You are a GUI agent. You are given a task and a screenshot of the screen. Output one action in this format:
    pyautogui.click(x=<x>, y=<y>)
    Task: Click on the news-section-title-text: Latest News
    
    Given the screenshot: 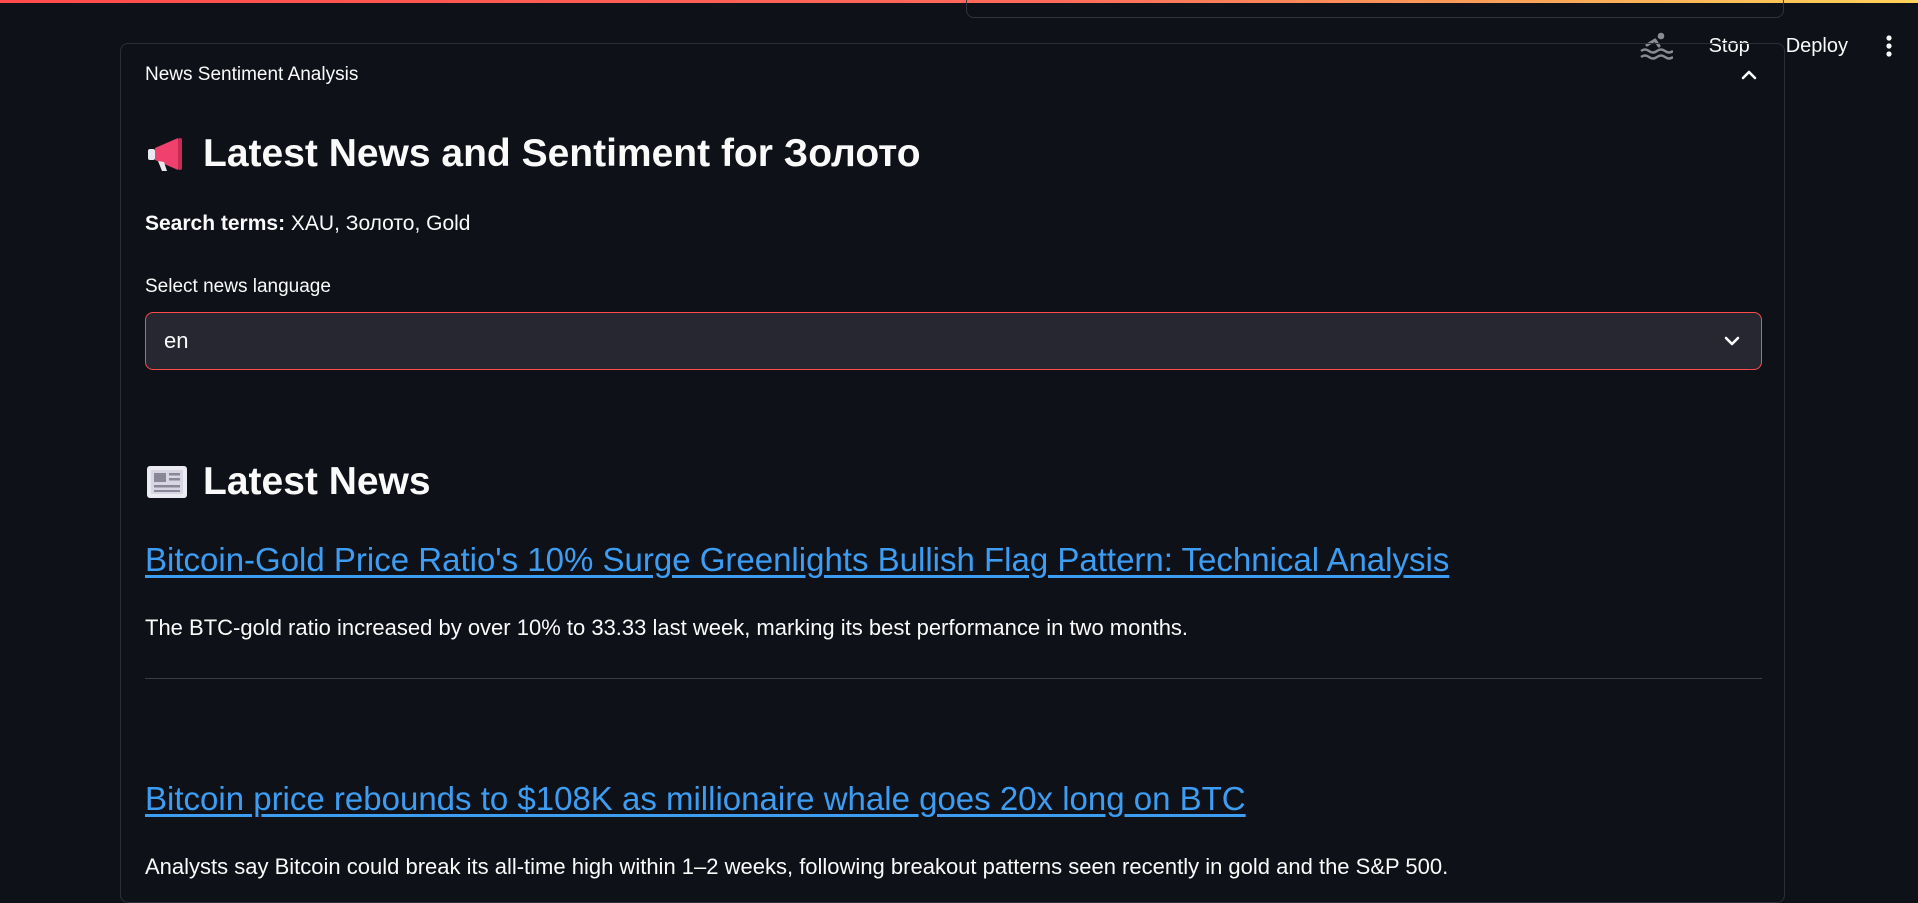 What is the action you would take?
    pyautogui.click(x=317, y=481)
    